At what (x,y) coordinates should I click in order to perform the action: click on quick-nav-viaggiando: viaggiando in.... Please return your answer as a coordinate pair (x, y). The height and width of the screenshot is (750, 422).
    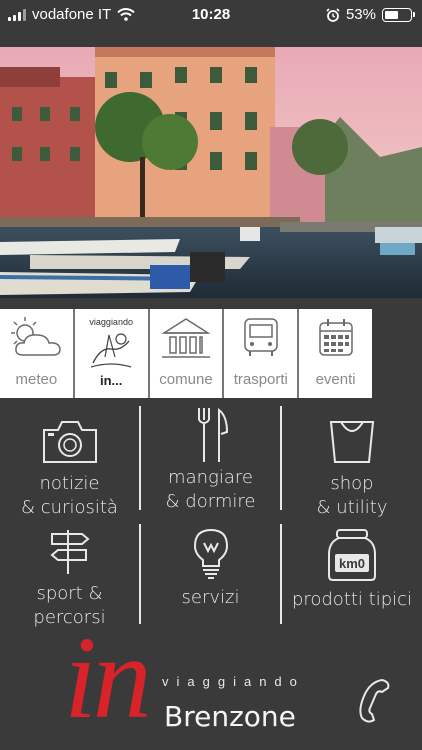
    Looking at the image, I should click on (110, 353).